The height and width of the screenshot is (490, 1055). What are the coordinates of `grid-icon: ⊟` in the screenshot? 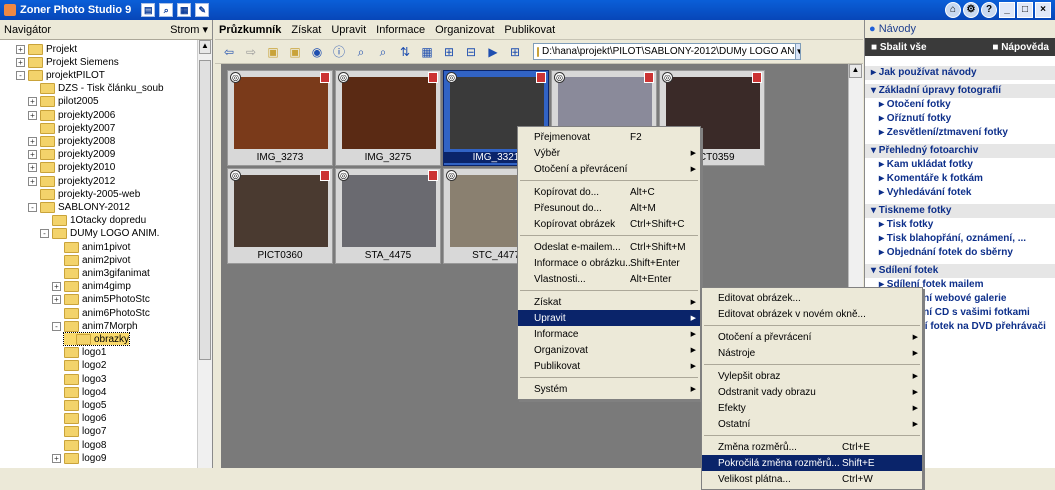 It's located at (471, 52).